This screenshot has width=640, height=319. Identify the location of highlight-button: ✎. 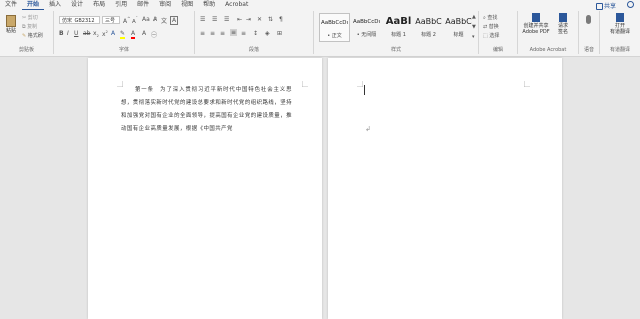
(123, 34).